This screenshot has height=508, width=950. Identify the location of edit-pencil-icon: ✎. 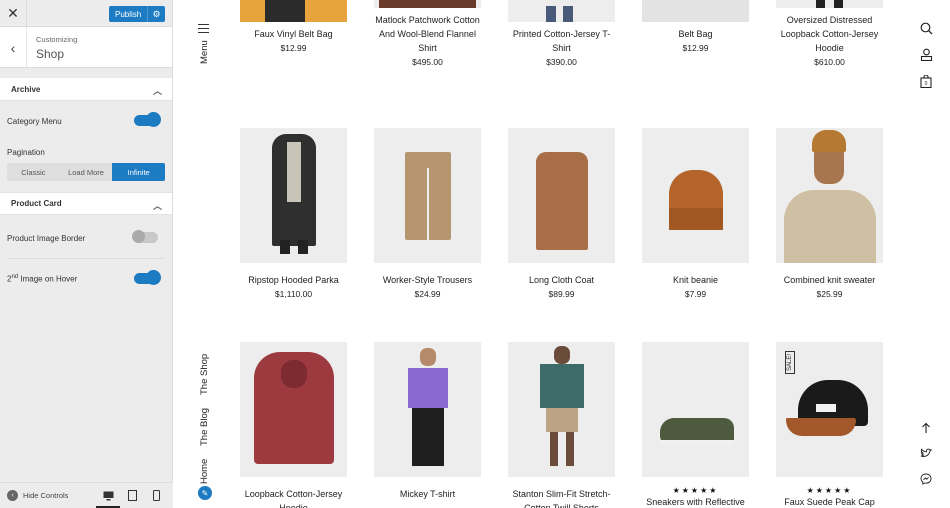
(205, 493).